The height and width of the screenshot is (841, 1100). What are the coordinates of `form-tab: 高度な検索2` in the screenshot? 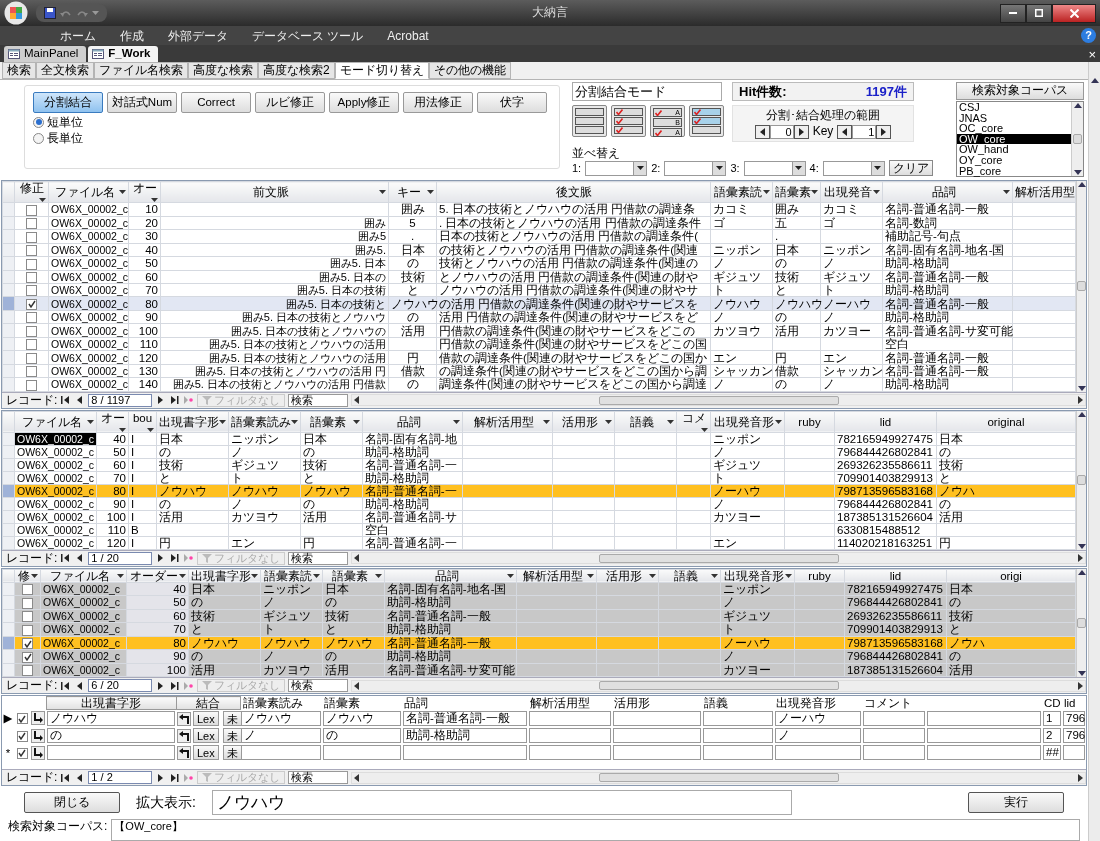 It's located at (296, 70).